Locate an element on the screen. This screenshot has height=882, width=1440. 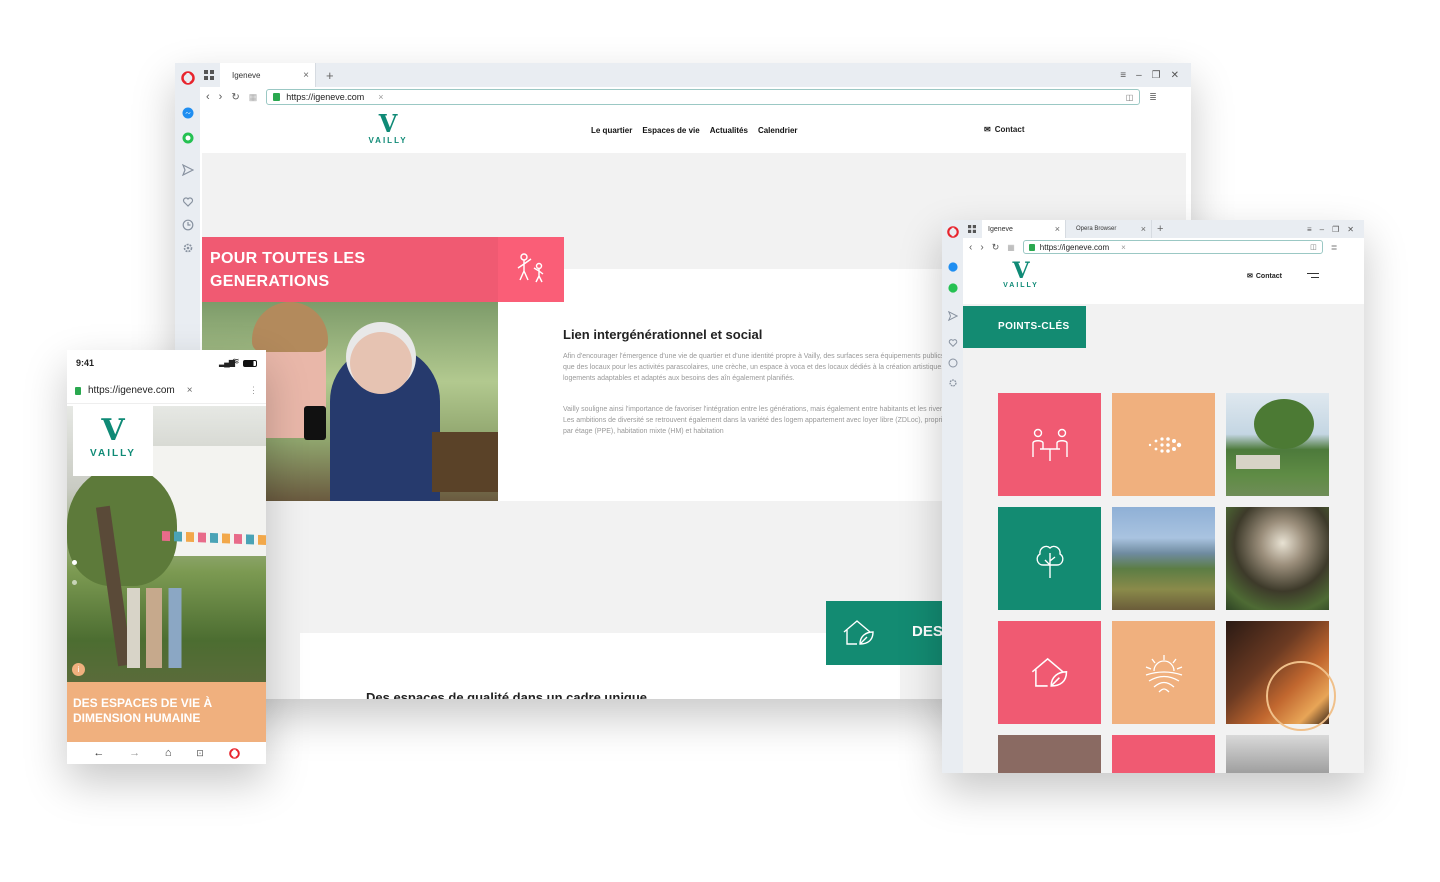
url-text: https://igeneve.com is located at coordinates (325, 97).